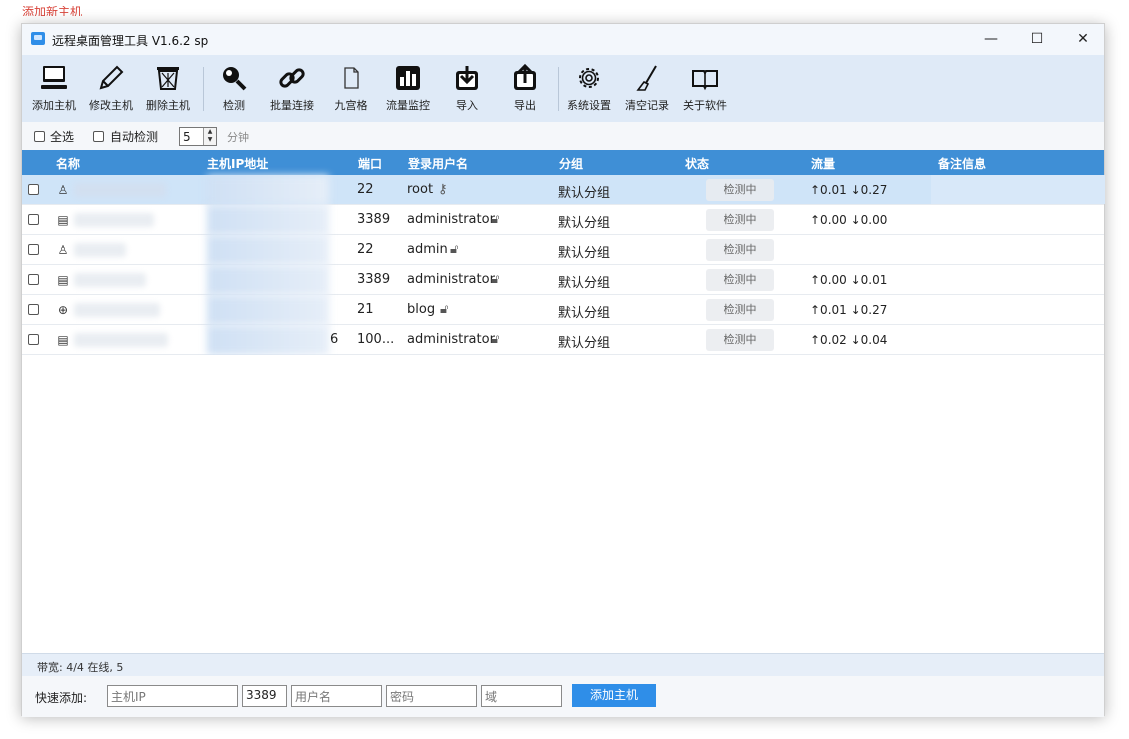 The width and height of the screenshot is (1129, 739). I want to click on nine-grid-button: 九宫格, so click(351, 88).